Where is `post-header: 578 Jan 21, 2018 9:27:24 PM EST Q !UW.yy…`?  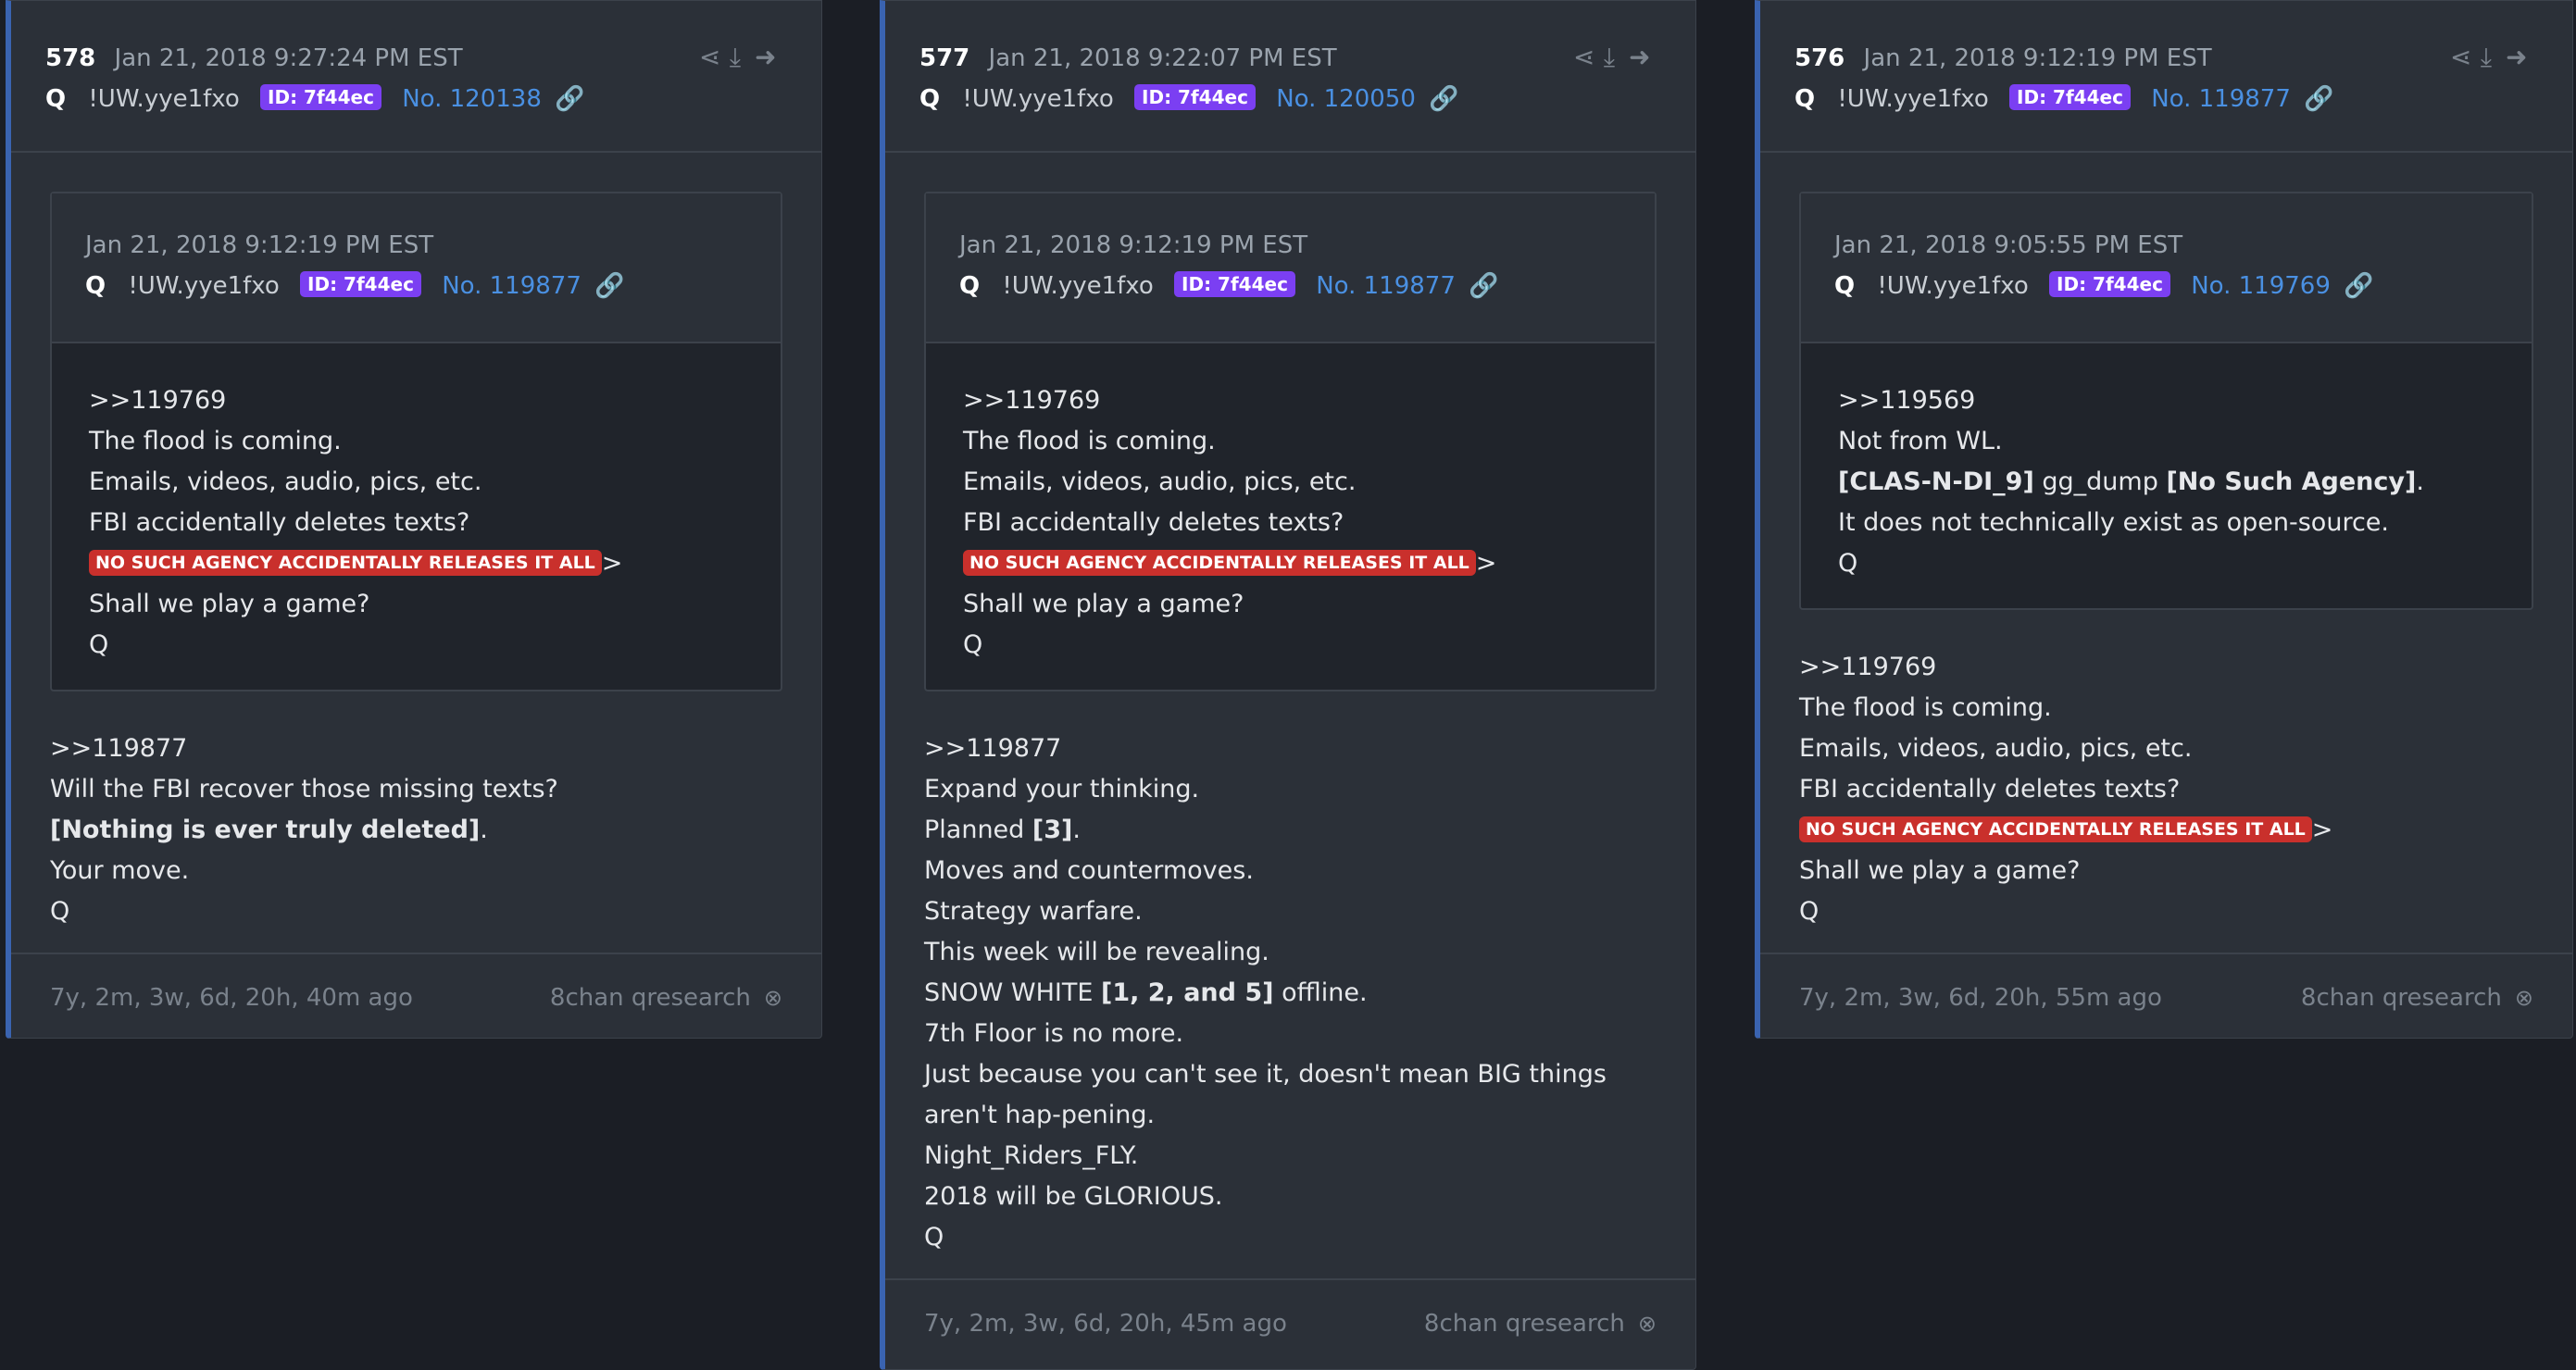 post-header: 578 Jan 21, 2018 9:27:24 PM EST Q !UW.yy… is located at coordinates (416, 77).